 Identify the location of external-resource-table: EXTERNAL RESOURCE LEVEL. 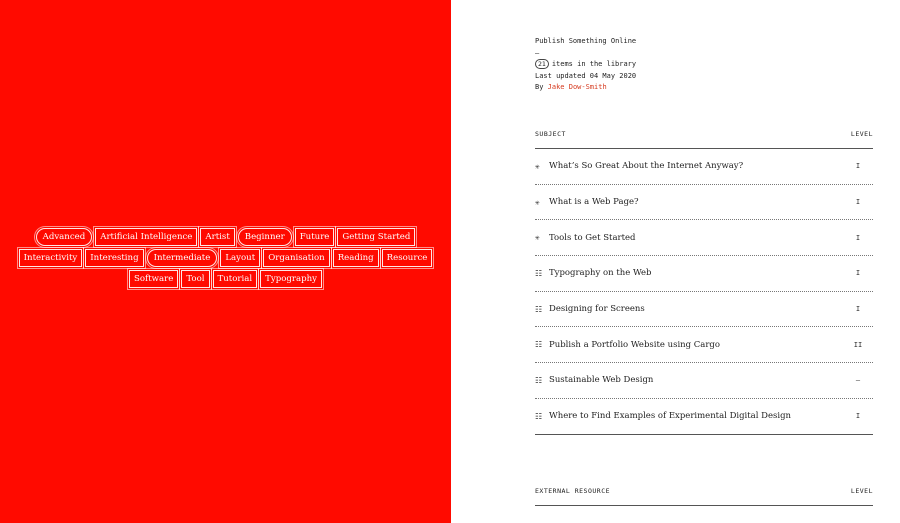
(704, 493).